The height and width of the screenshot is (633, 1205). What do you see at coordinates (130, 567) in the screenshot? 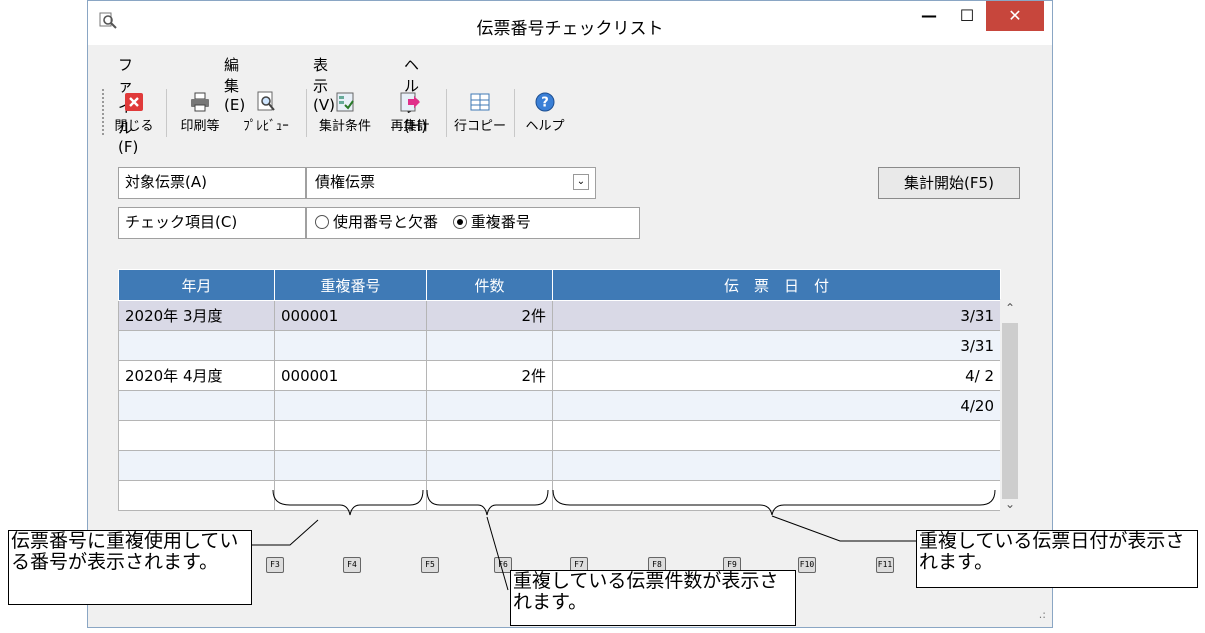
I see `callout-duplicate-number: 伝票番号に重複使用している番号が表示されます。` at bounding box center [130, 567].